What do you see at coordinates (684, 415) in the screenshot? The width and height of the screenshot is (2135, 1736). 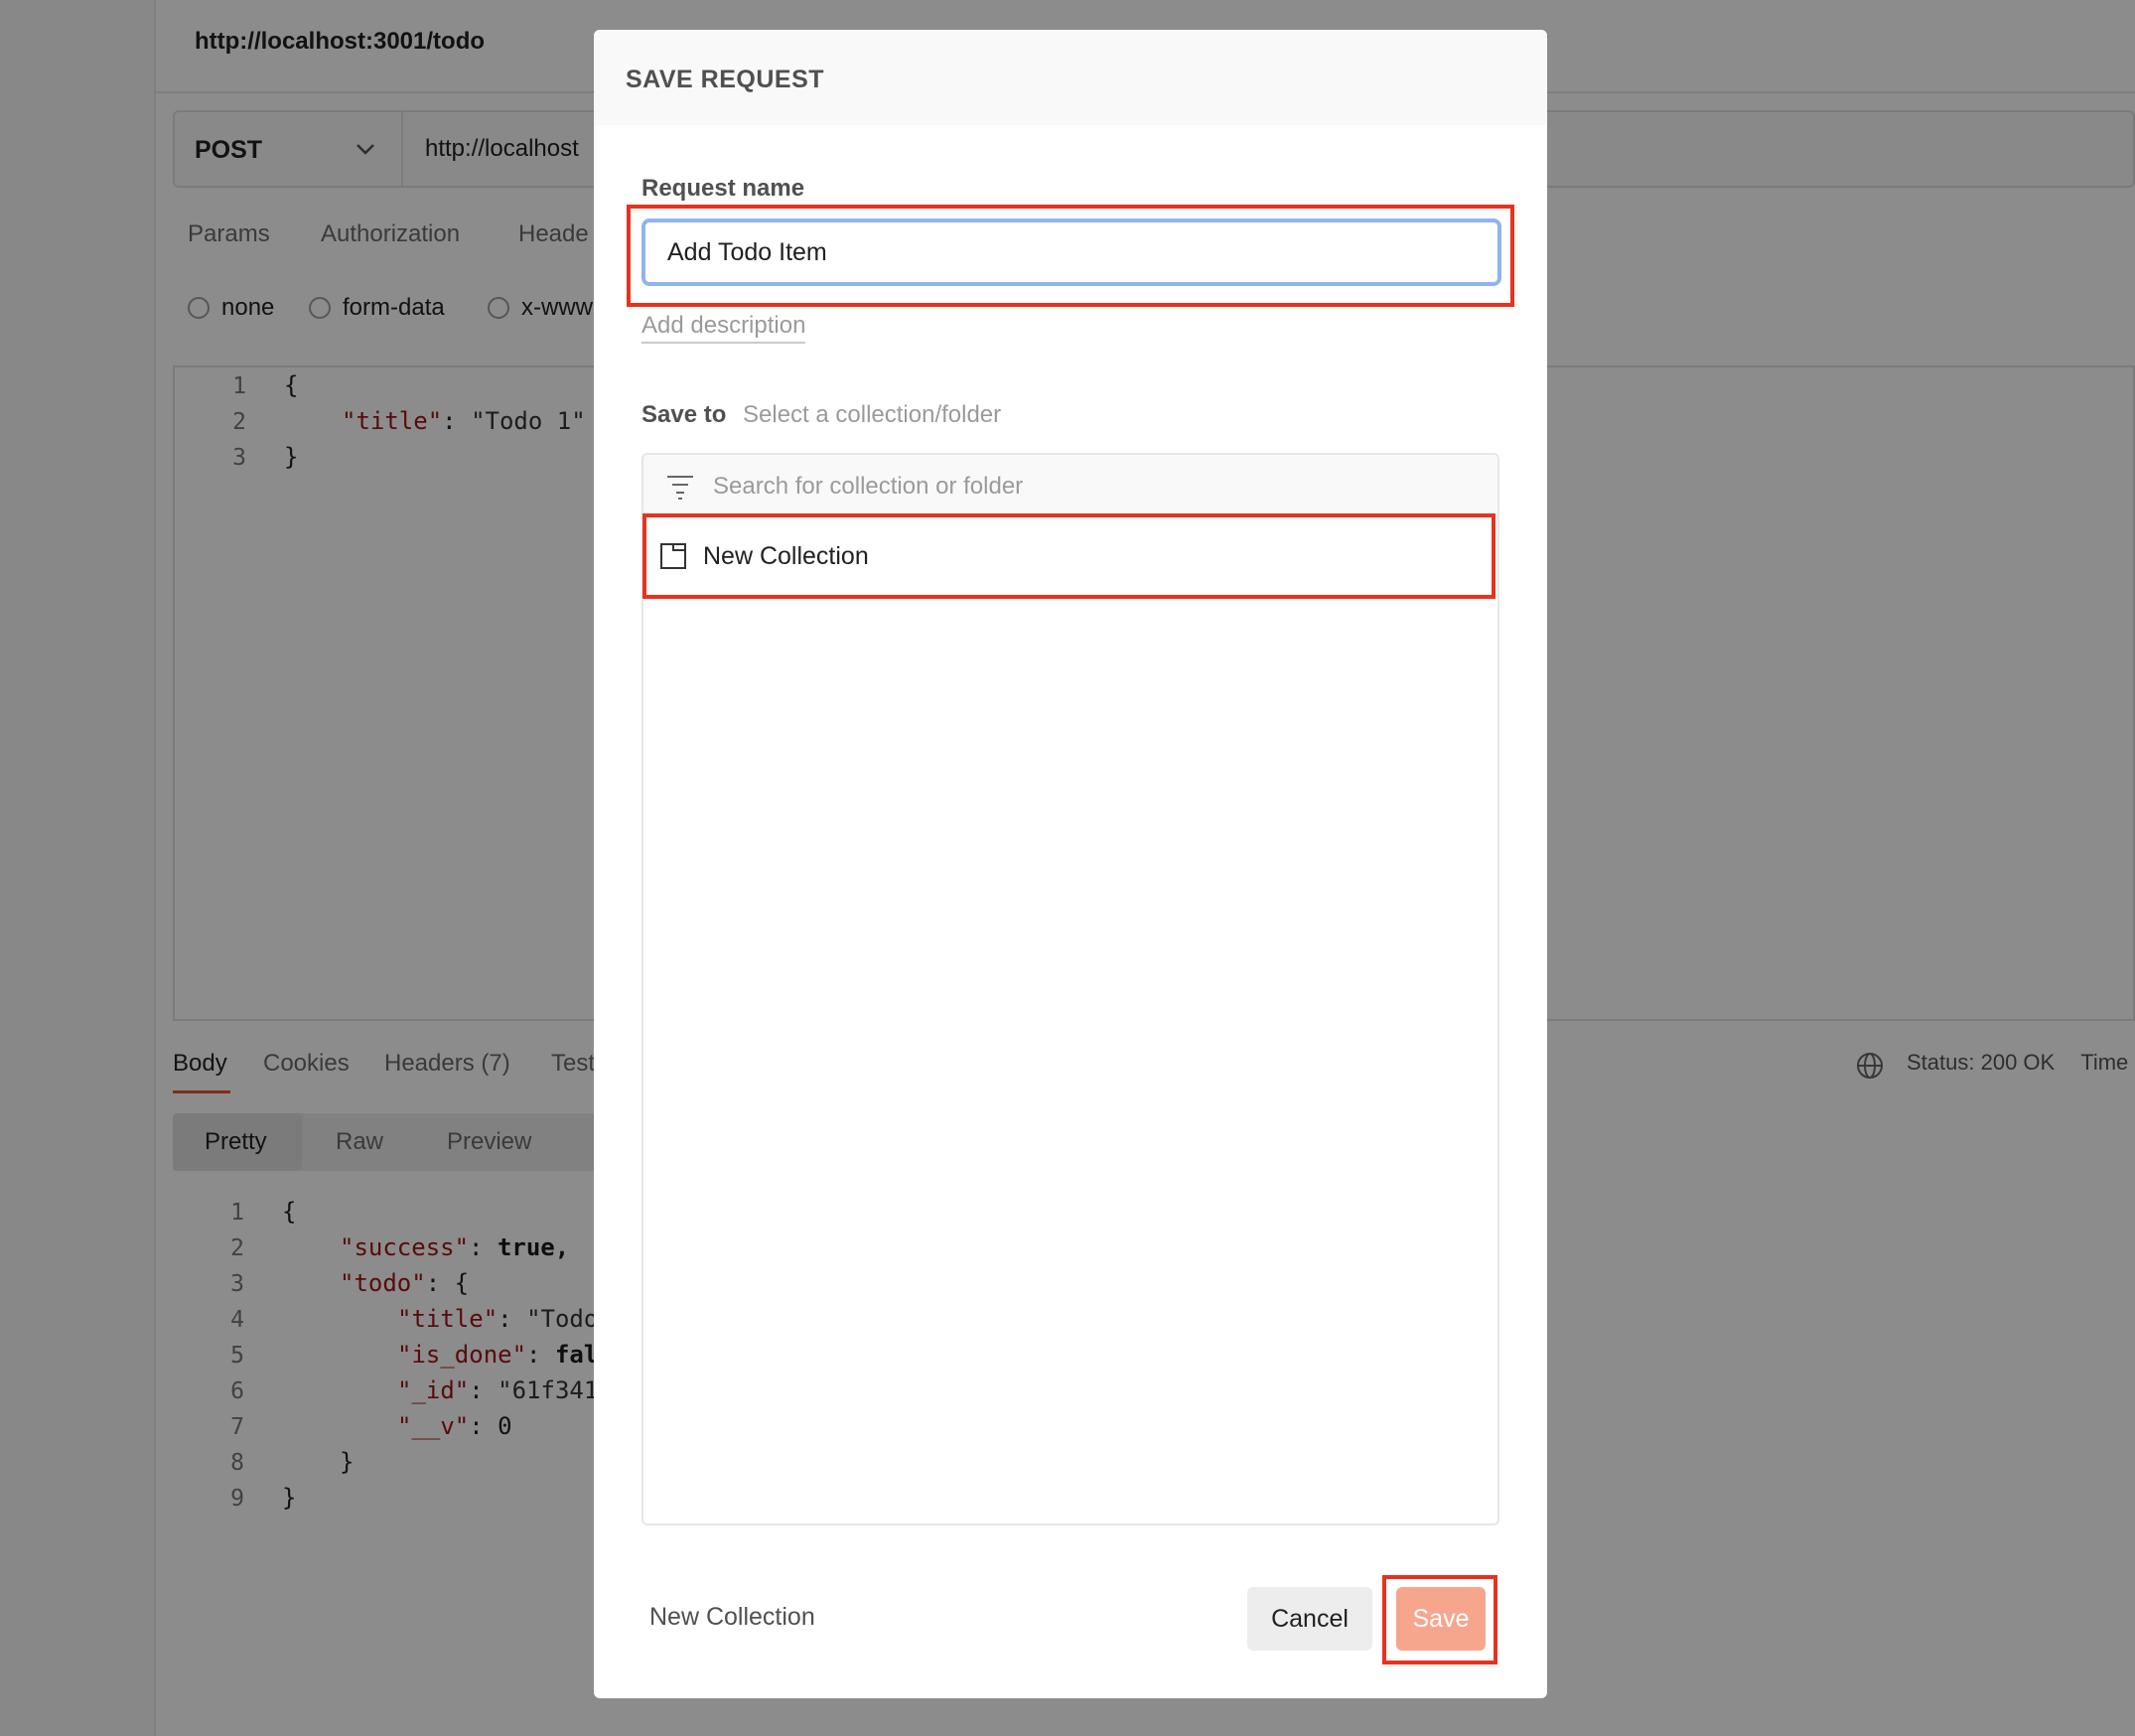 I see `save-to-label: Save to` at bounding box center [684, 415].